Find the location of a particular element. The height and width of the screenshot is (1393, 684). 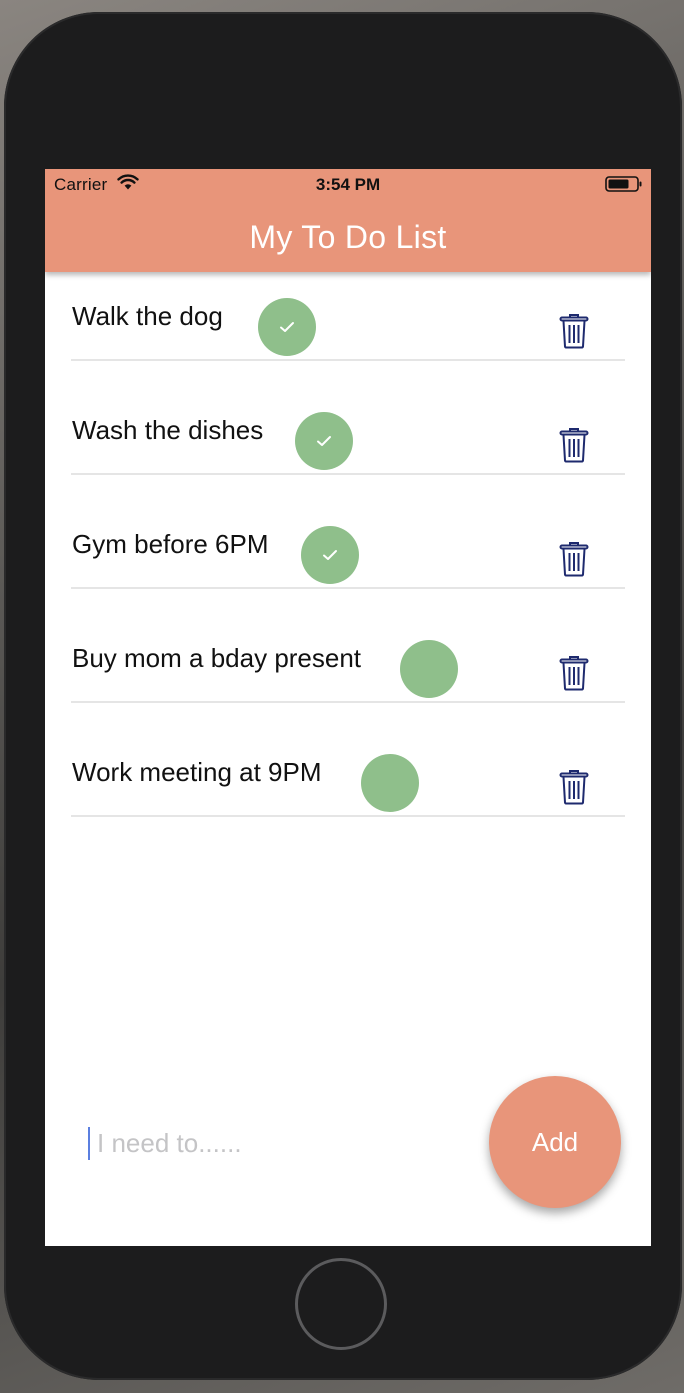

status-bar: Carrier 3:54 PM is located at coordinates (348, 184).